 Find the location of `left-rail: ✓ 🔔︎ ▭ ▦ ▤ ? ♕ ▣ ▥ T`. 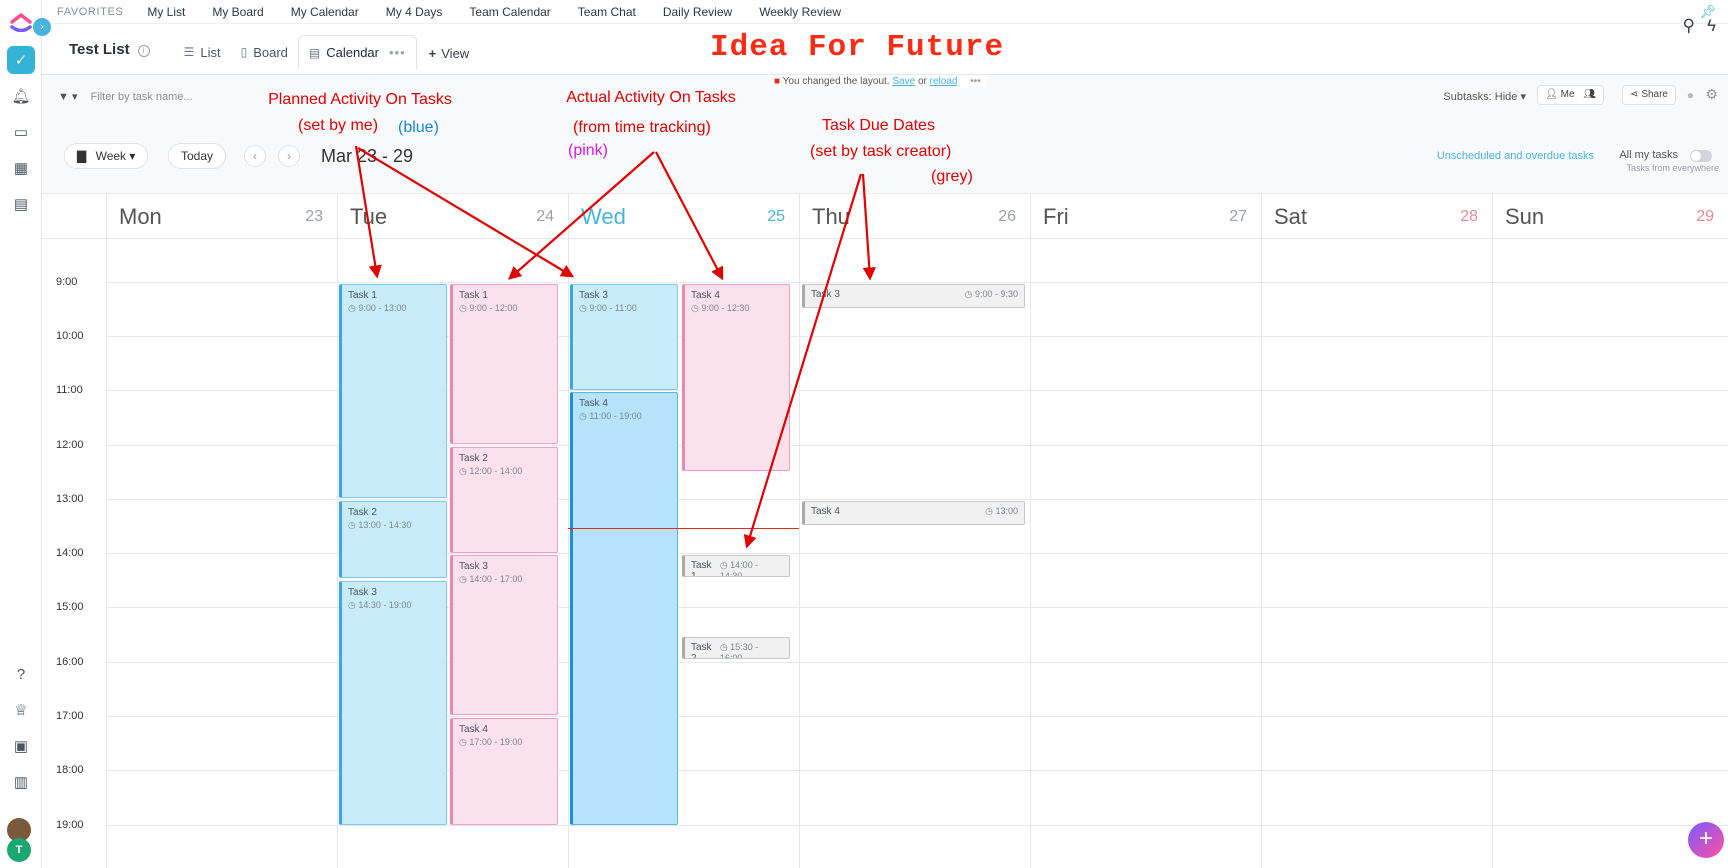

left-rail: ✓ 🔔︎ ▭ ▦ ▤ ? ♕ ▣ ▥ T is located at coordinates (21, 434).